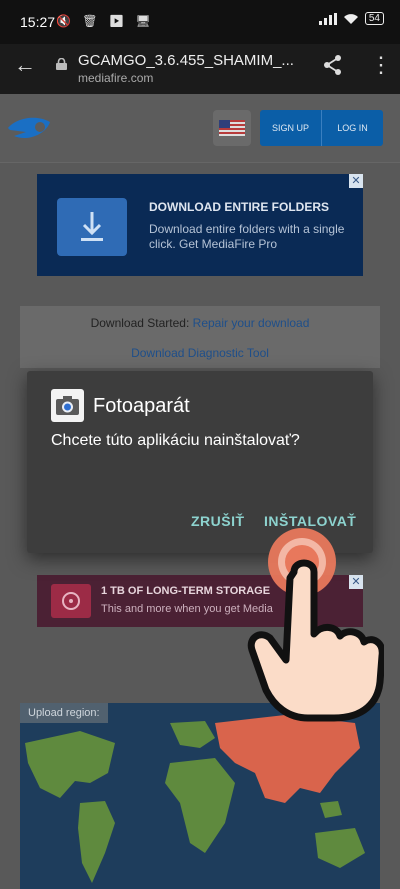  Describe the element at coordinates (61, 64) in the screenshot. I see `lock-icon` at that location.